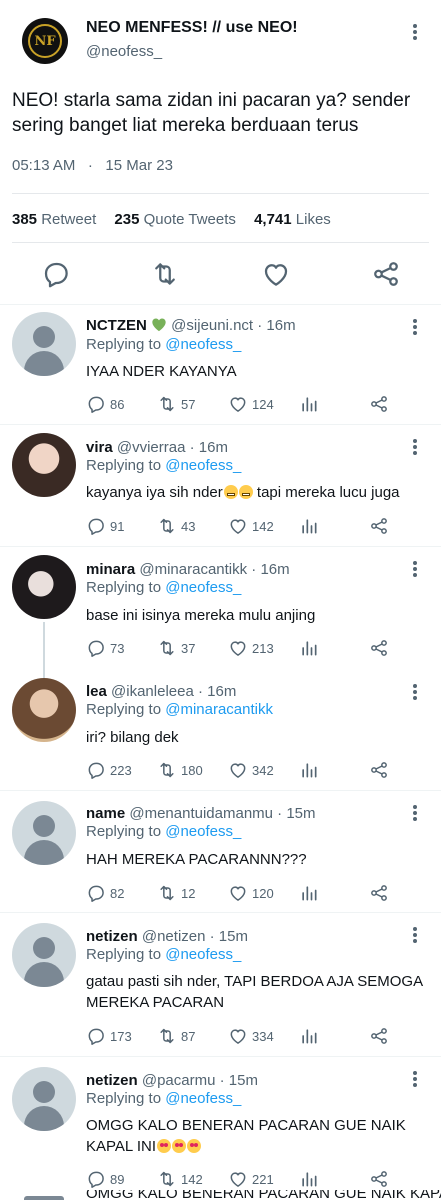  What do you see at coordinates (54, 219) in the screenshot?
I see `retweet-count-link: 385 Retweet` at bounding box center [54, 219].